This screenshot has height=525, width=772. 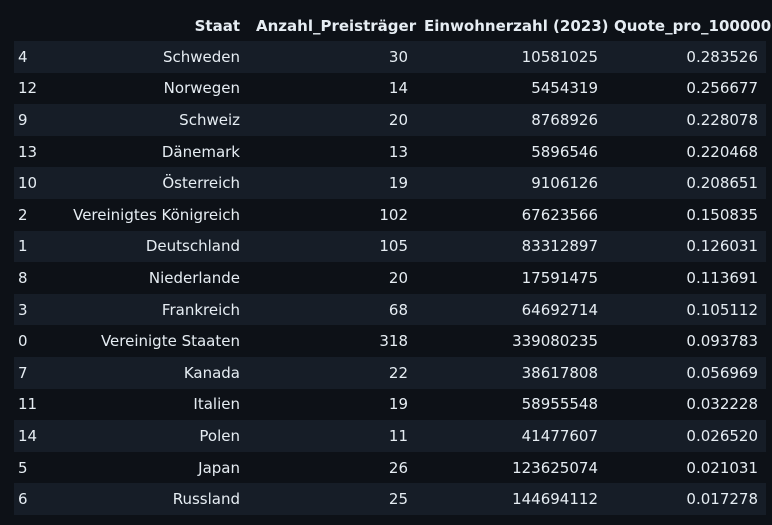 I want to click on cell-staat: Norwegen, so click(x=201, y=88).